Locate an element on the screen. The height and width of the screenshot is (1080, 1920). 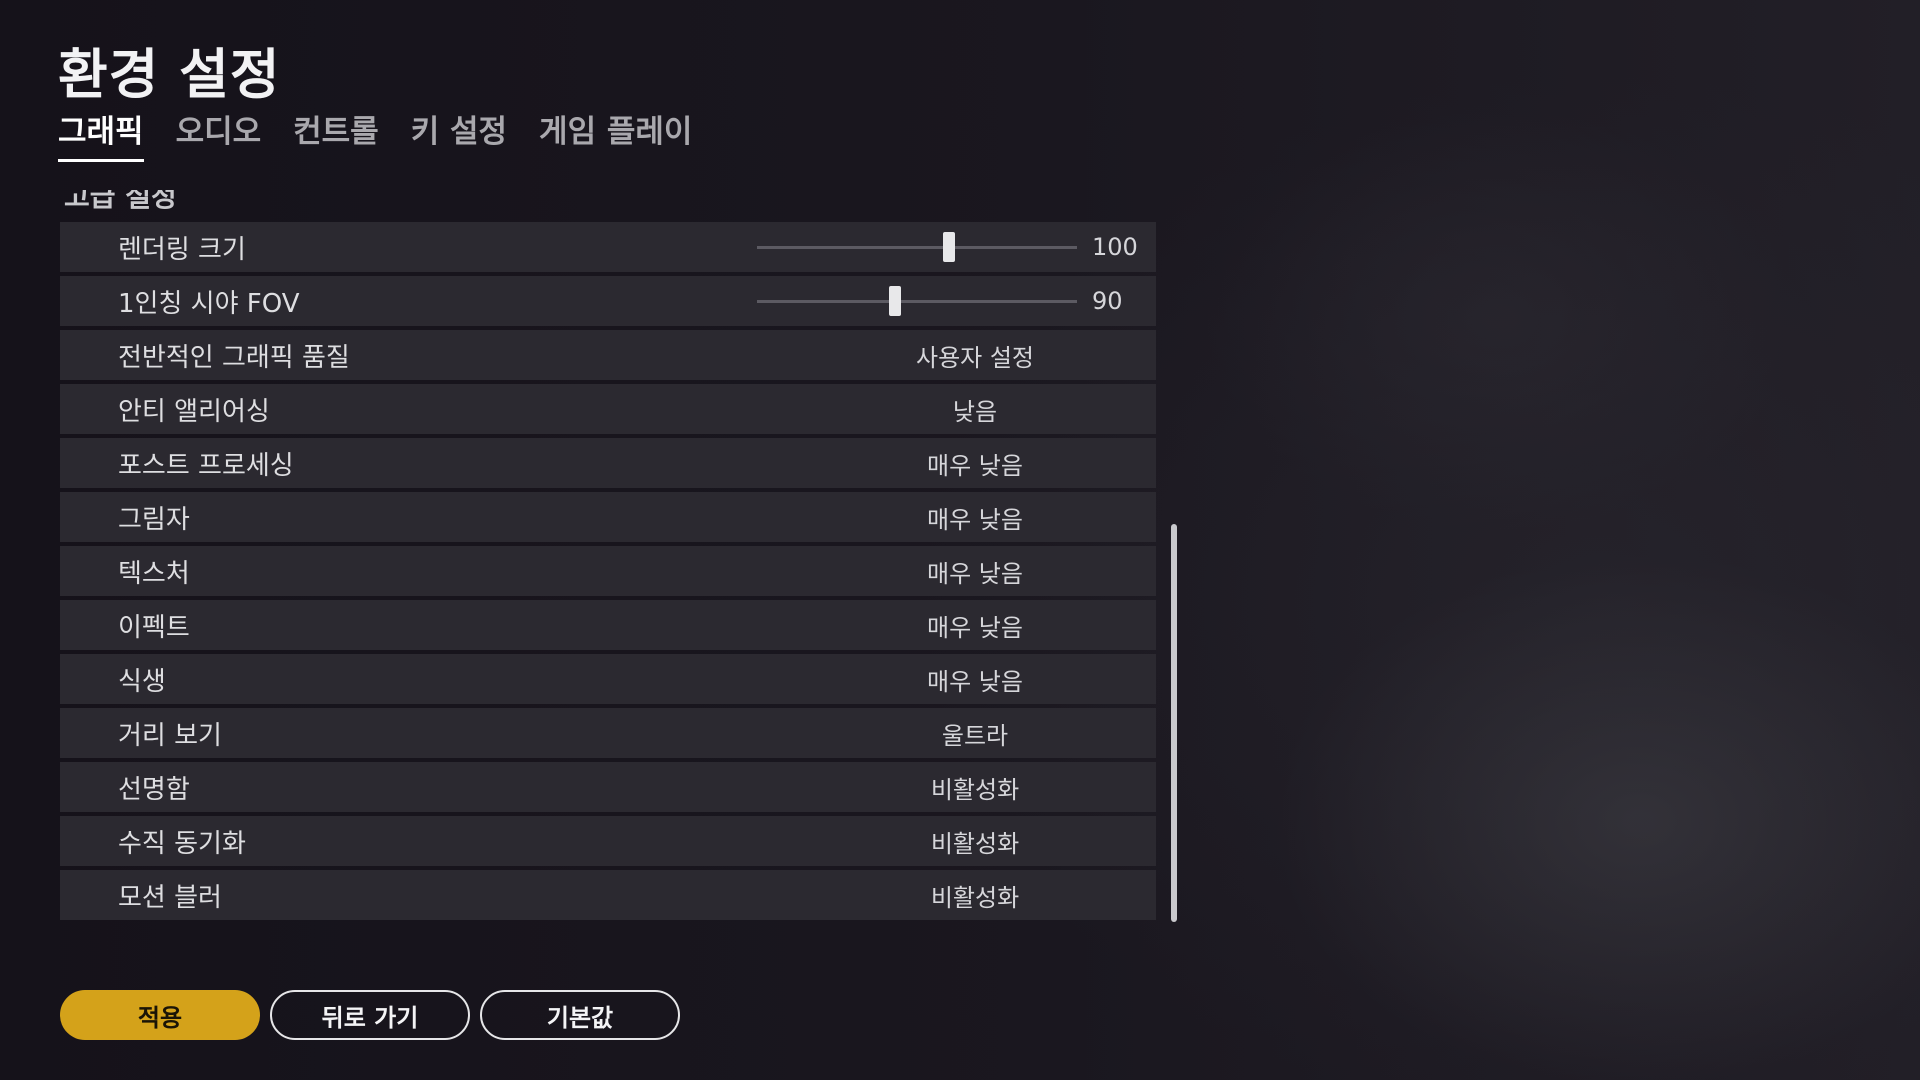
setting-label: 그림자 is located at coordinates (154, 519).